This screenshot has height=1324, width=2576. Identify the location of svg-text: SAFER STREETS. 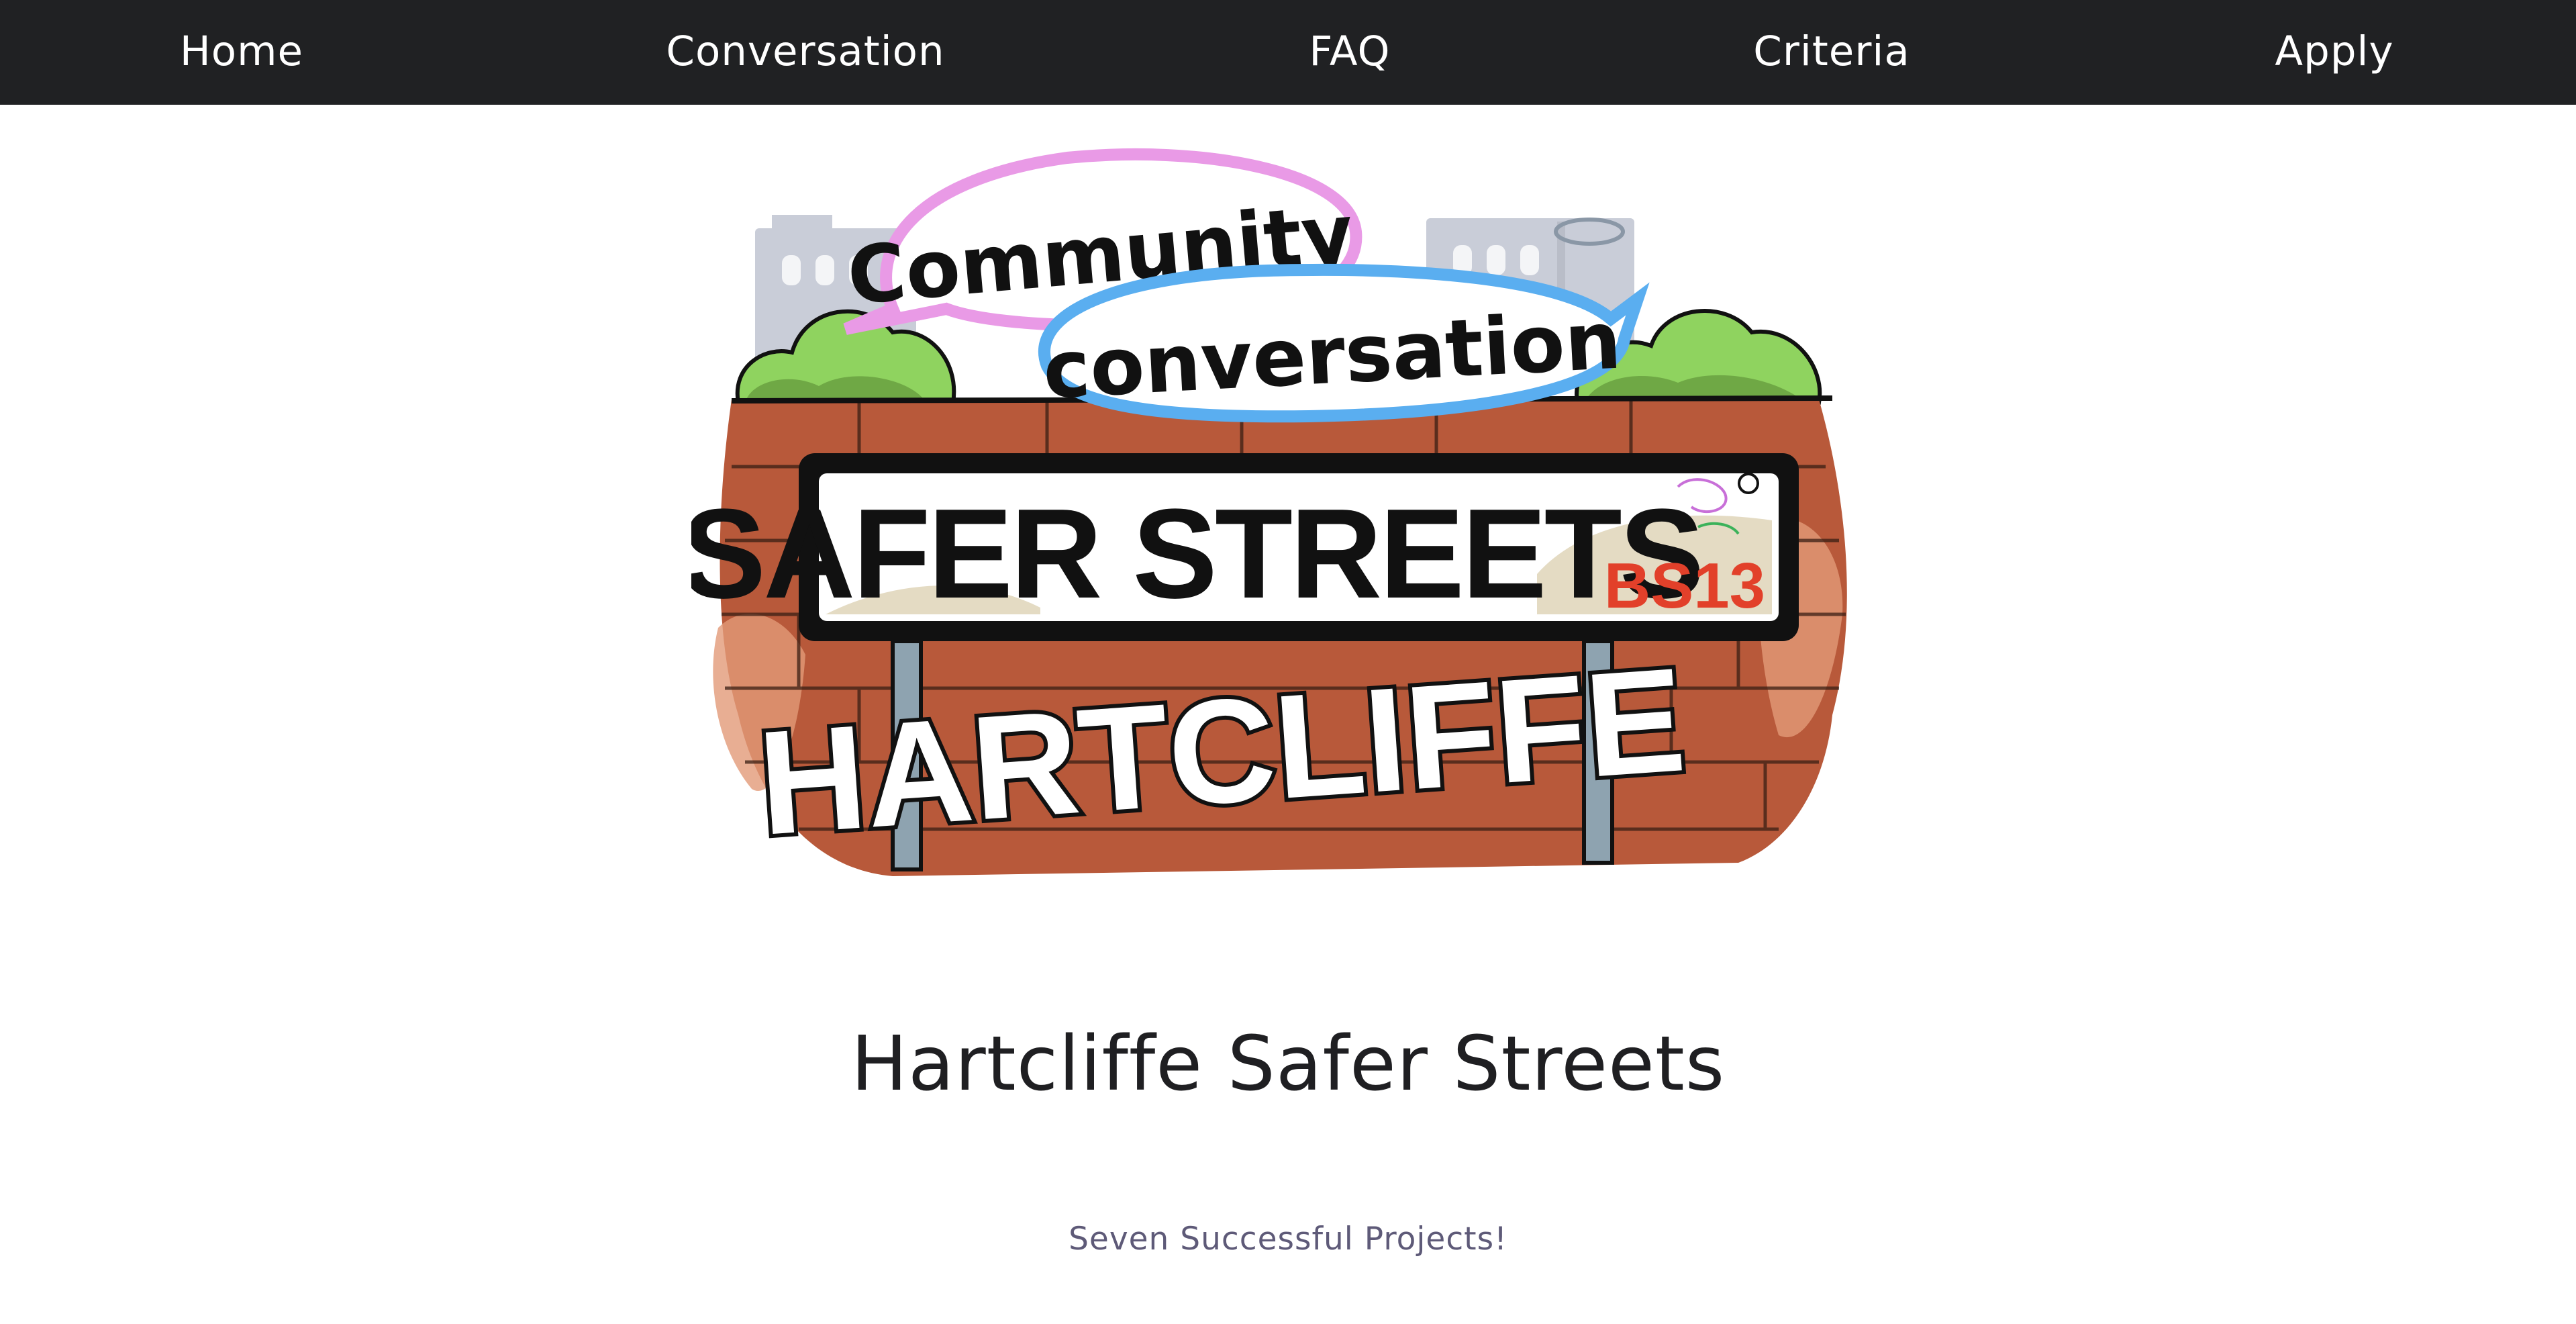
(1196, 554).